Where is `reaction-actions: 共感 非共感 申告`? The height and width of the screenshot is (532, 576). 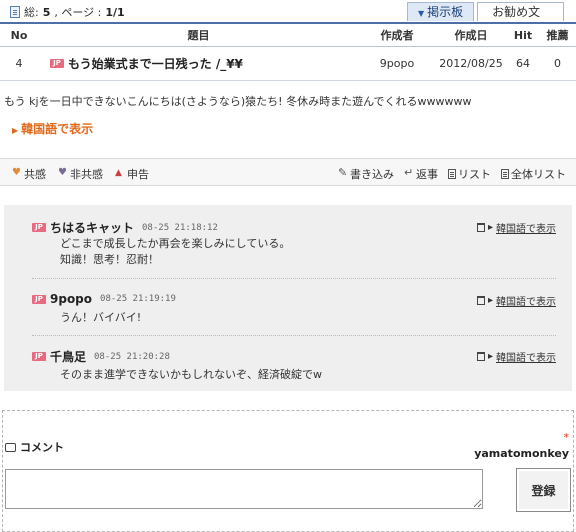 reaction-actions: 共感 非共感 申告 is located at coordinates (80, 174).